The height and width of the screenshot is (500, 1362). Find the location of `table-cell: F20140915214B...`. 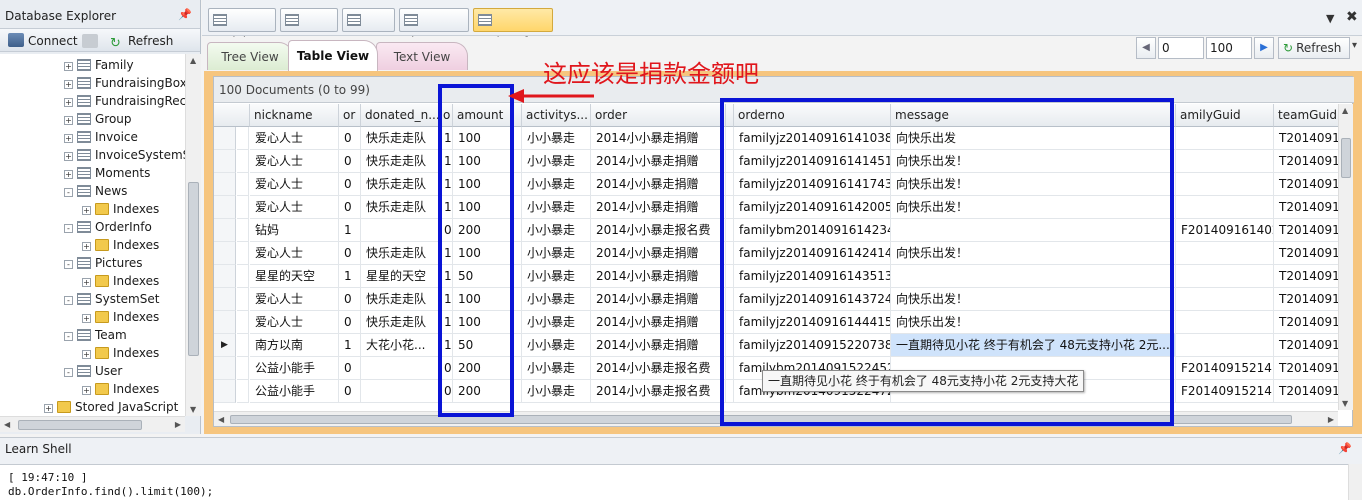

table-cell: F20140915214B... is located at coordinates (1225, 368).